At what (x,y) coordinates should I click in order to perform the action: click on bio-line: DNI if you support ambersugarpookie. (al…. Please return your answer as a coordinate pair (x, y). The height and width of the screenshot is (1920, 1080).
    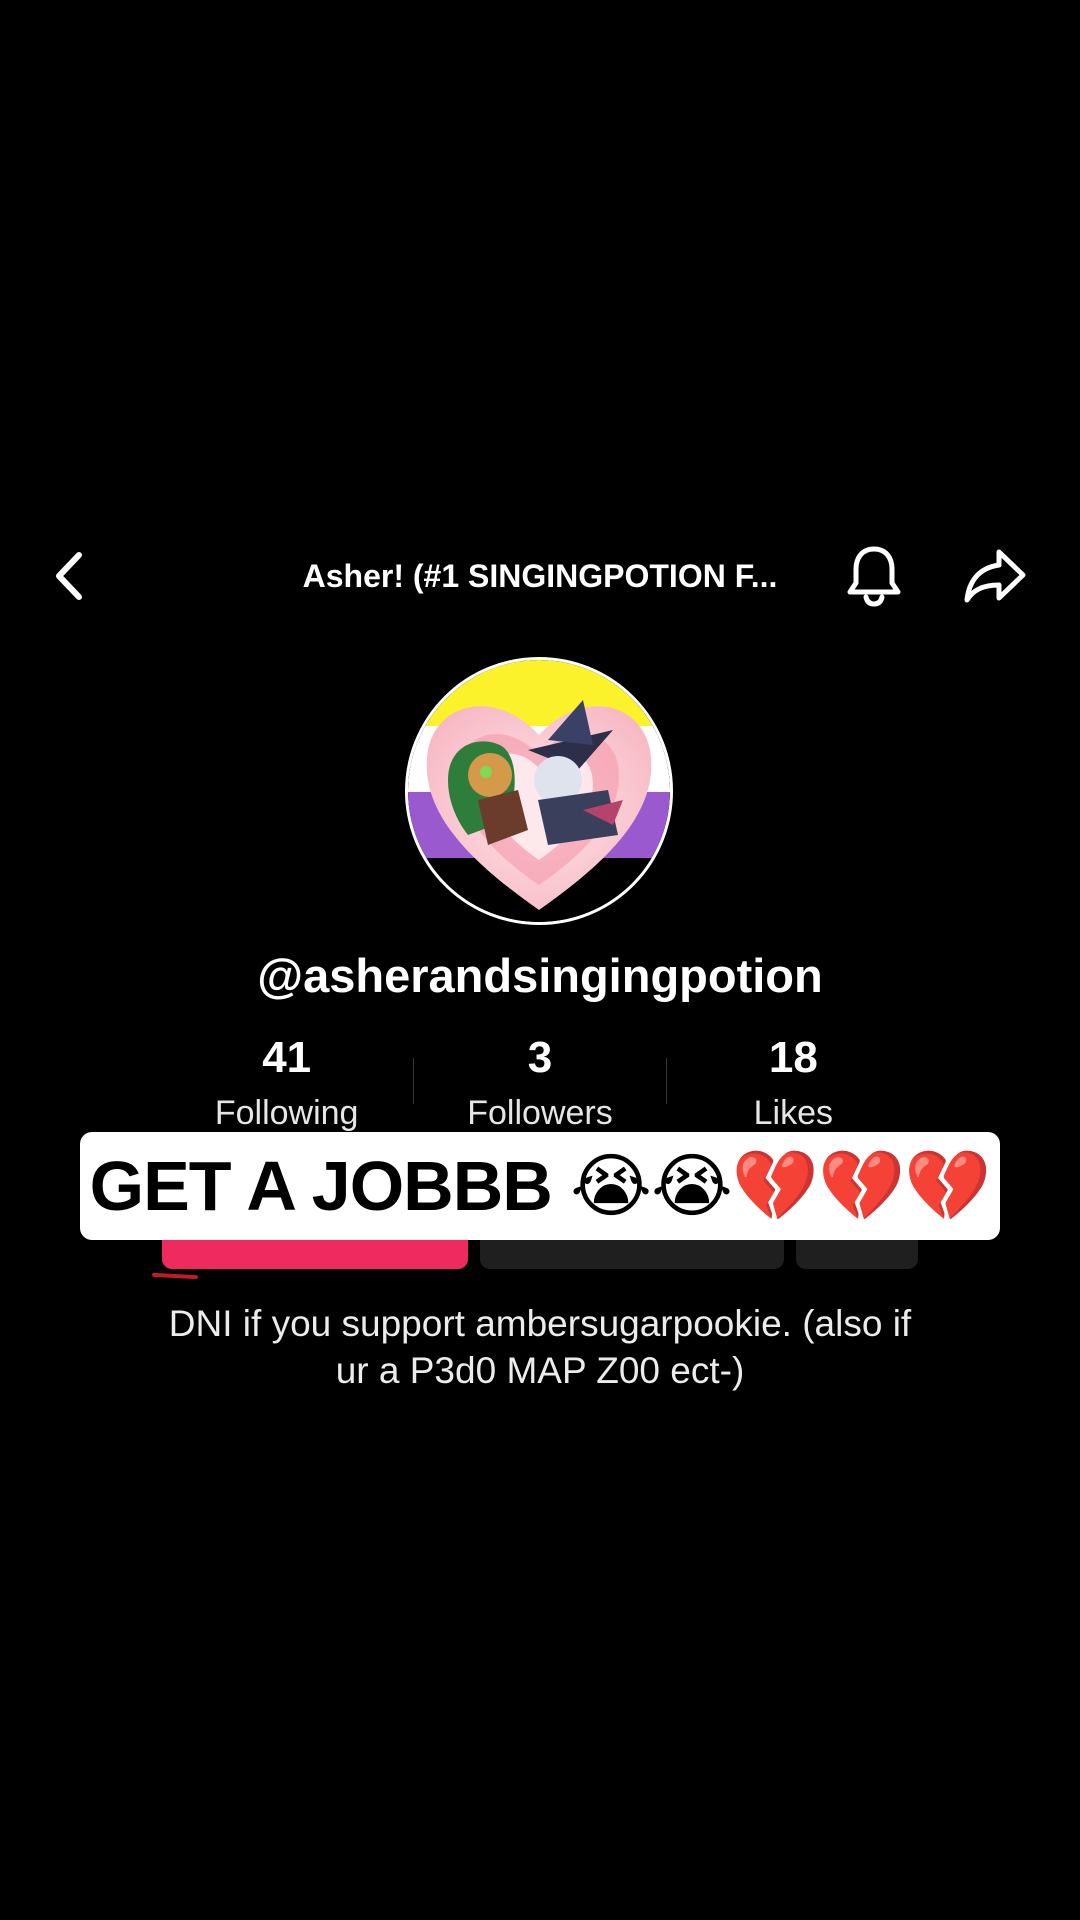
    Looking at the image, I should click on (540, 1323).